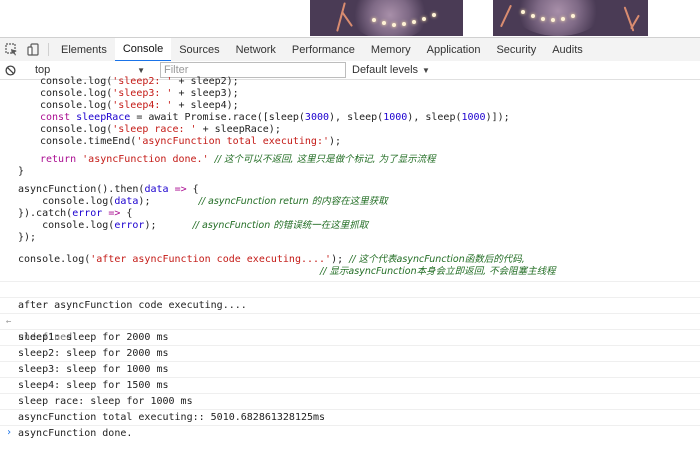 The height and width of the screenshot is (458, 700). Describe the element at coordinates (75, 213) in the screenshot. I see `code-line: }).catch(error => {` at that location.